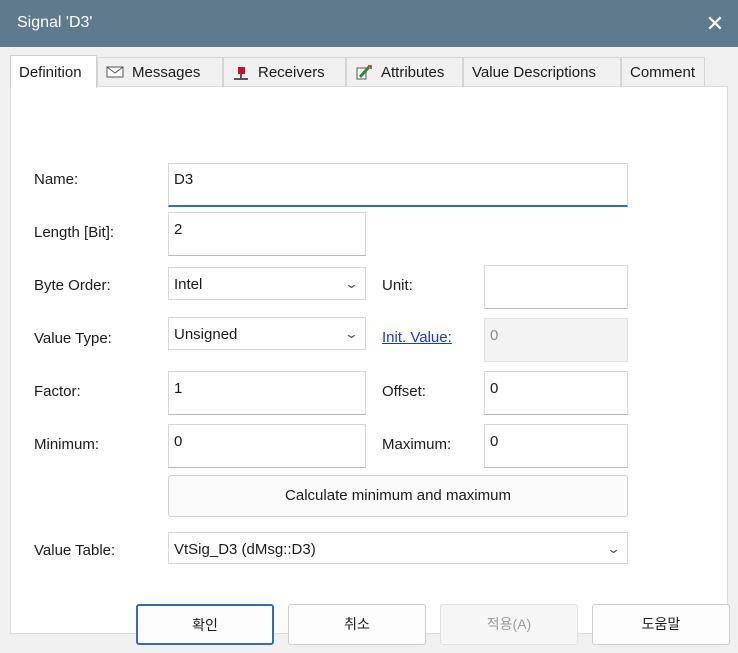 The image size is (738, 653). Describe the element at coordinates (556, 287) in the screenshot. I see `unit-field` at that location.